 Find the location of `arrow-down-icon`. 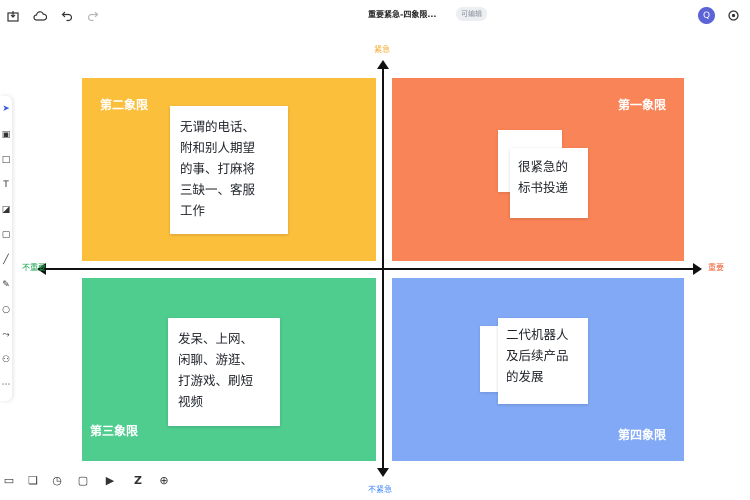

arrow-down-icon is located at coordinates (383, 472).